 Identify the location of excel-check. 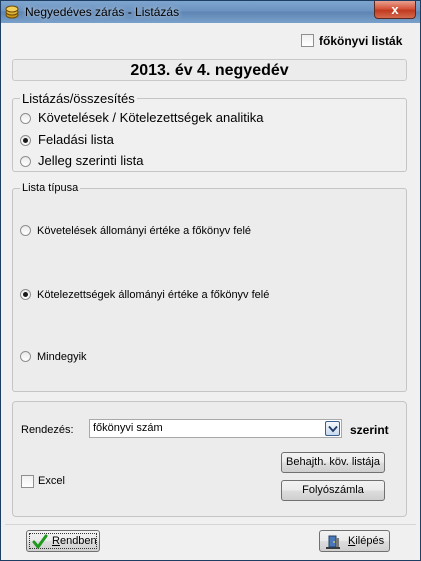
(27, 481).